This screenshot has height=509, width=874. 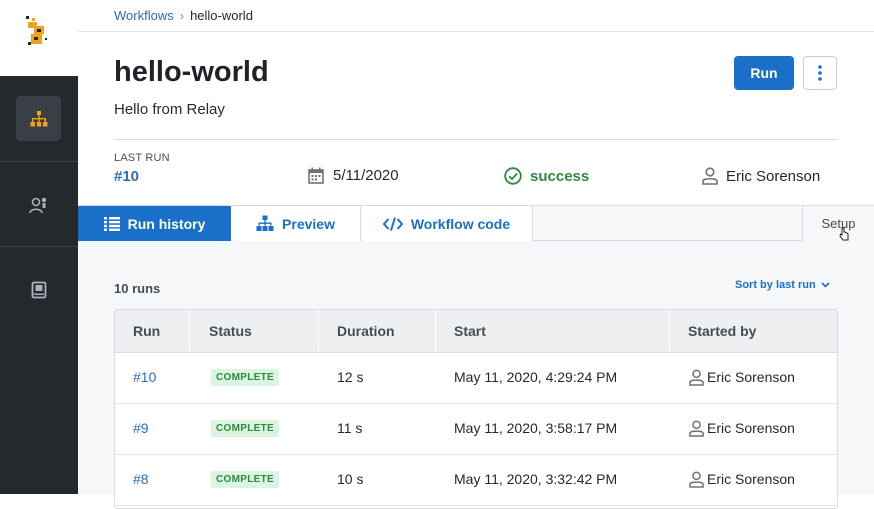 I want to click on workflow-description: Hello from Relay, so click(x=169, y=109).